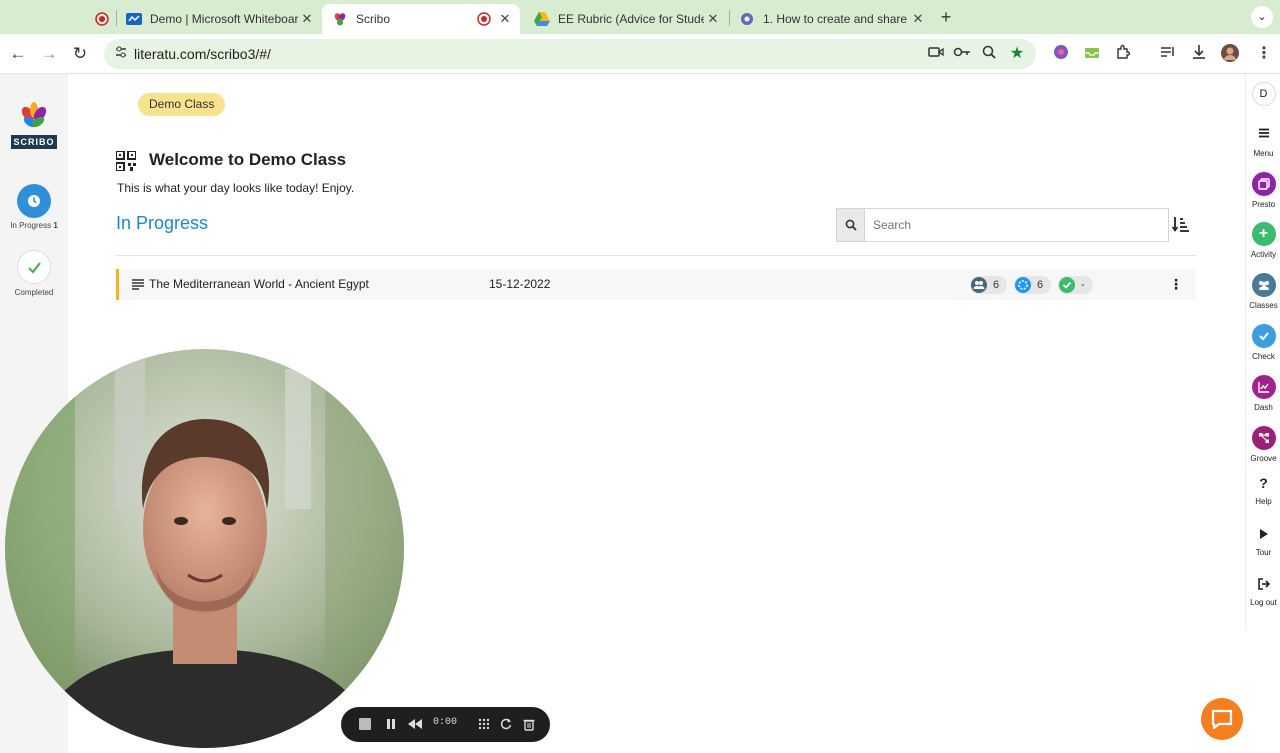  What do you see at coordinates (134, 19) in the screenshot?
I see `whiteboard-icon` at bounding box center [134, 19].